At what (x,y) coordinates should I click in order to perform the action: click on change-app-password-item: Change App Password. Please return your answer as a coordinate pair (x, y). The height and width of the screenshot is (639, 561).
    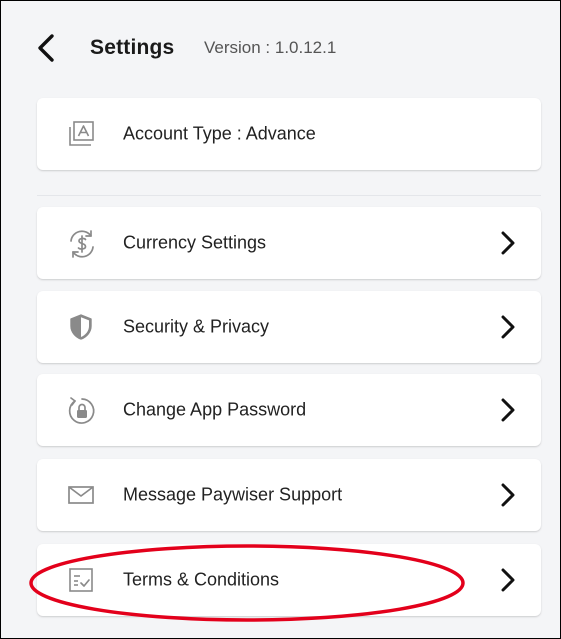
    Looking at the image, I should click on (289, 410).